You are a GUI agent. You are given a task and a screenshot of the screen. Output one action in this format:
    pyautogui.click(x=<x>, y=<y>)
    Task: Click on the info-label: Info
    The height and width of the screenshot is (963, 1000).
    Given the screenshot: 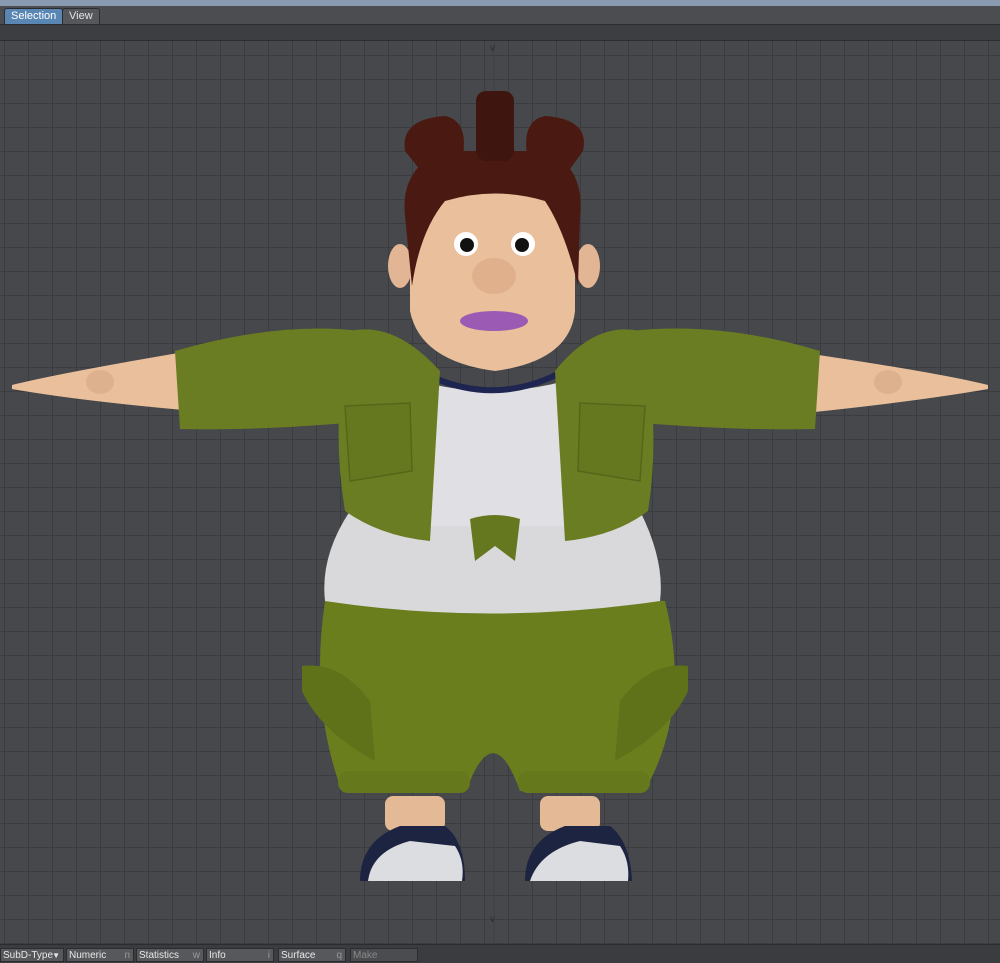 What is the action you would take?
    pyautogui.click(x=217, y=955)
    